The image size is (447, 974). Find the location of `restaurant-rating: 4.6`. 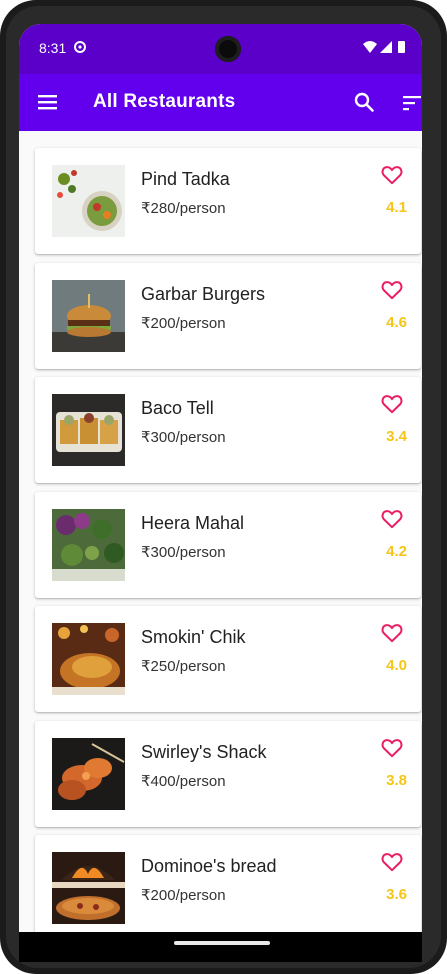

restaurant-rating: 4.6 is located at coordinates (396, 322).